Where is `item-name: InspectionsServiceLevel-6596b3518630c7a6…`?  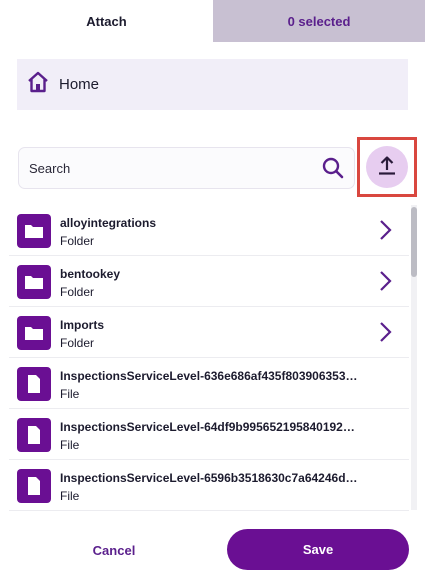 item-name: InspectionsServiceLevel-6596b3518630c7a6… is located at coordinates (210, 478).